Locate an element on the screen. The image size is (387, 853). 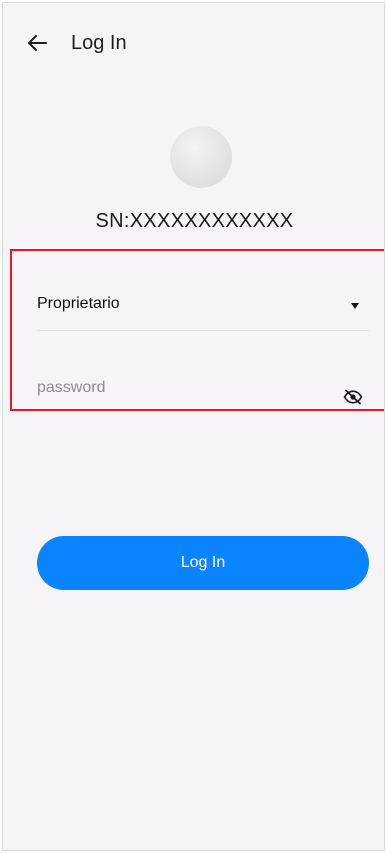
back-button is located at coordinates (37, 43).